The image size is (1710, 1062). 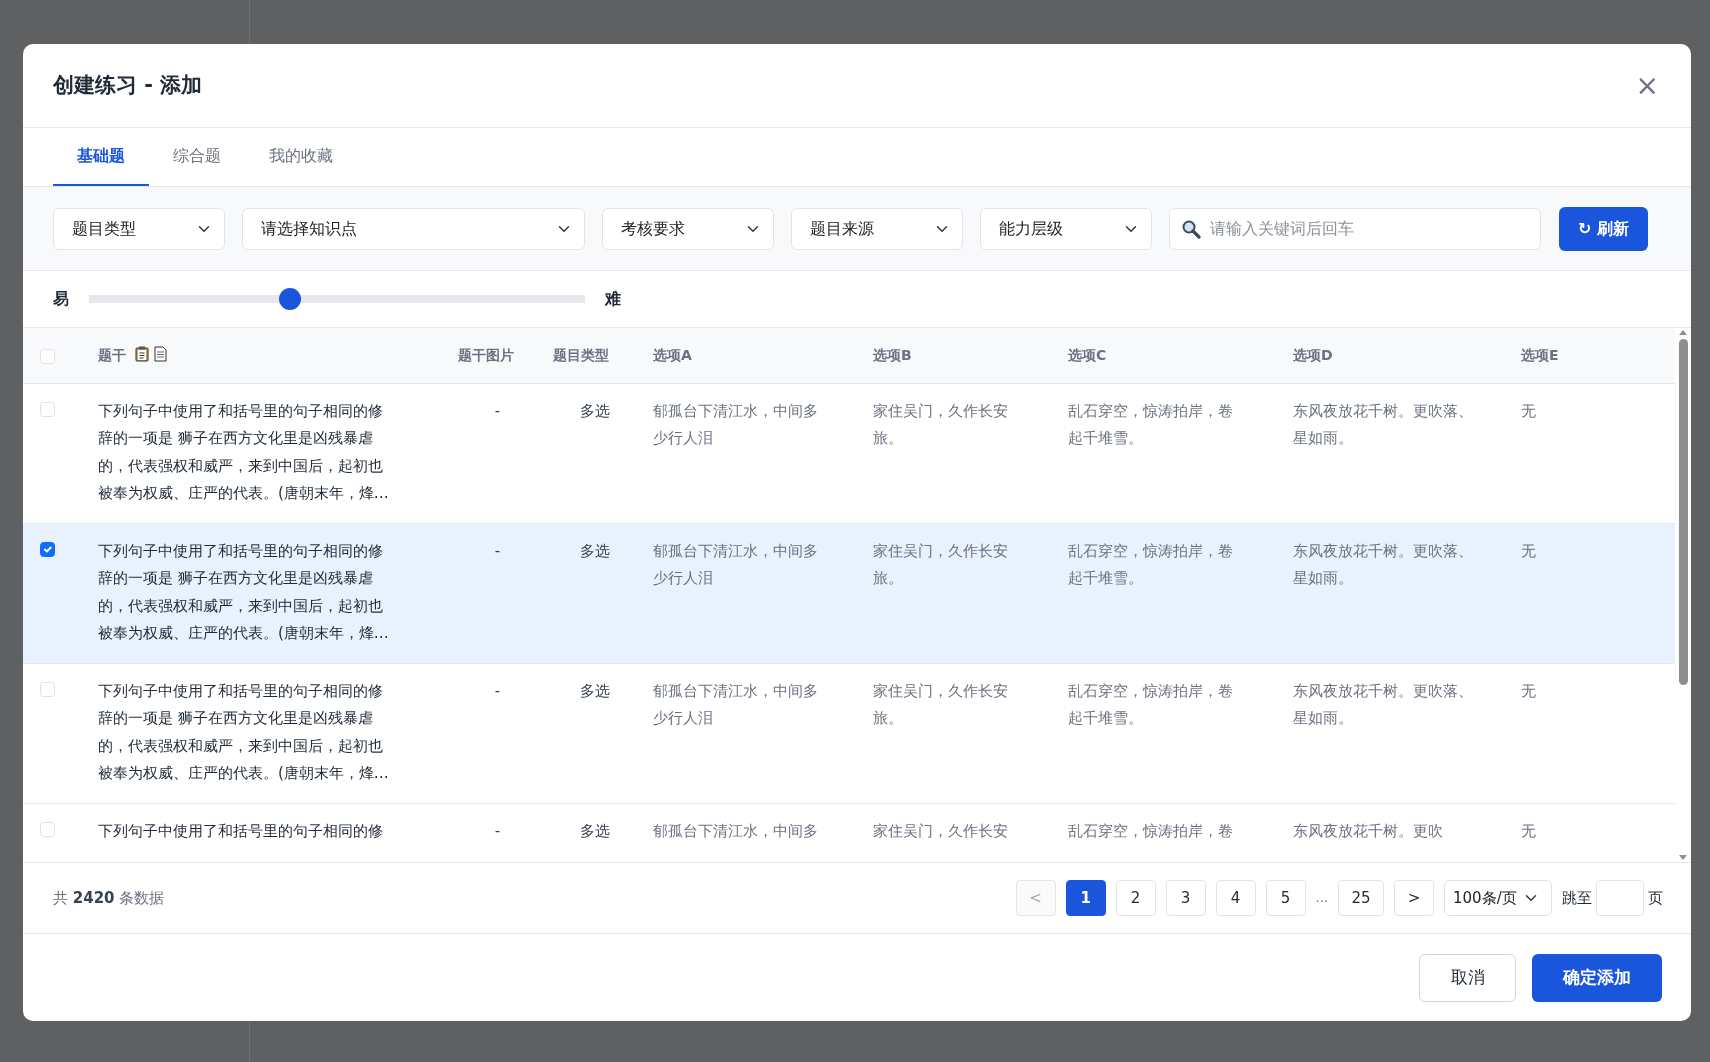 What do you see at coordinates (1467, 977) in the screenshot?
I see `cancel-button: 取消` at bounding box center [1467, 977].